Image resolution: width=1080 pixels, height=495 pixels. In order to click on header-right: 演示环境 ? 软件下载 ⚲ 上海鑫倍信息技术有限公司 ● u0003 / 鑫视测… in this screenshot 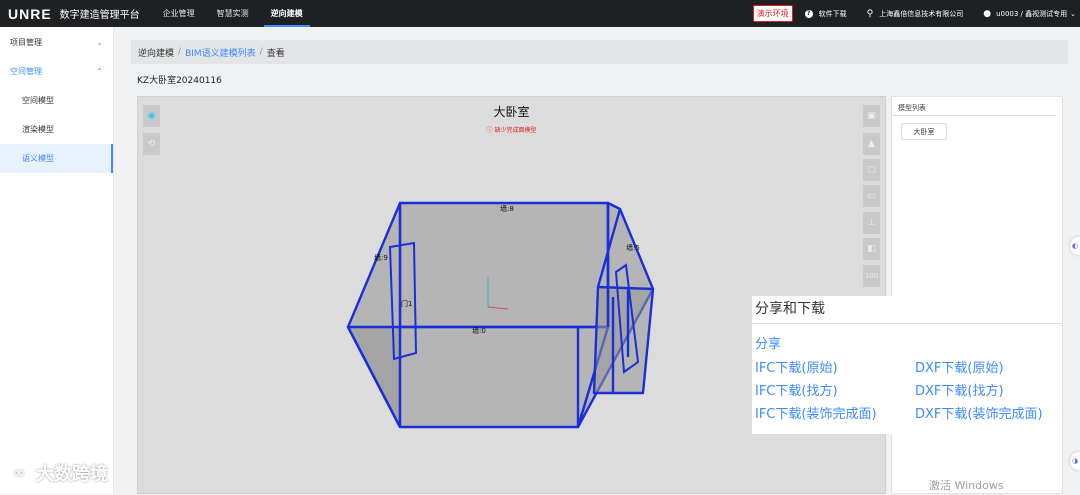, I will do `click(916, 13)`.